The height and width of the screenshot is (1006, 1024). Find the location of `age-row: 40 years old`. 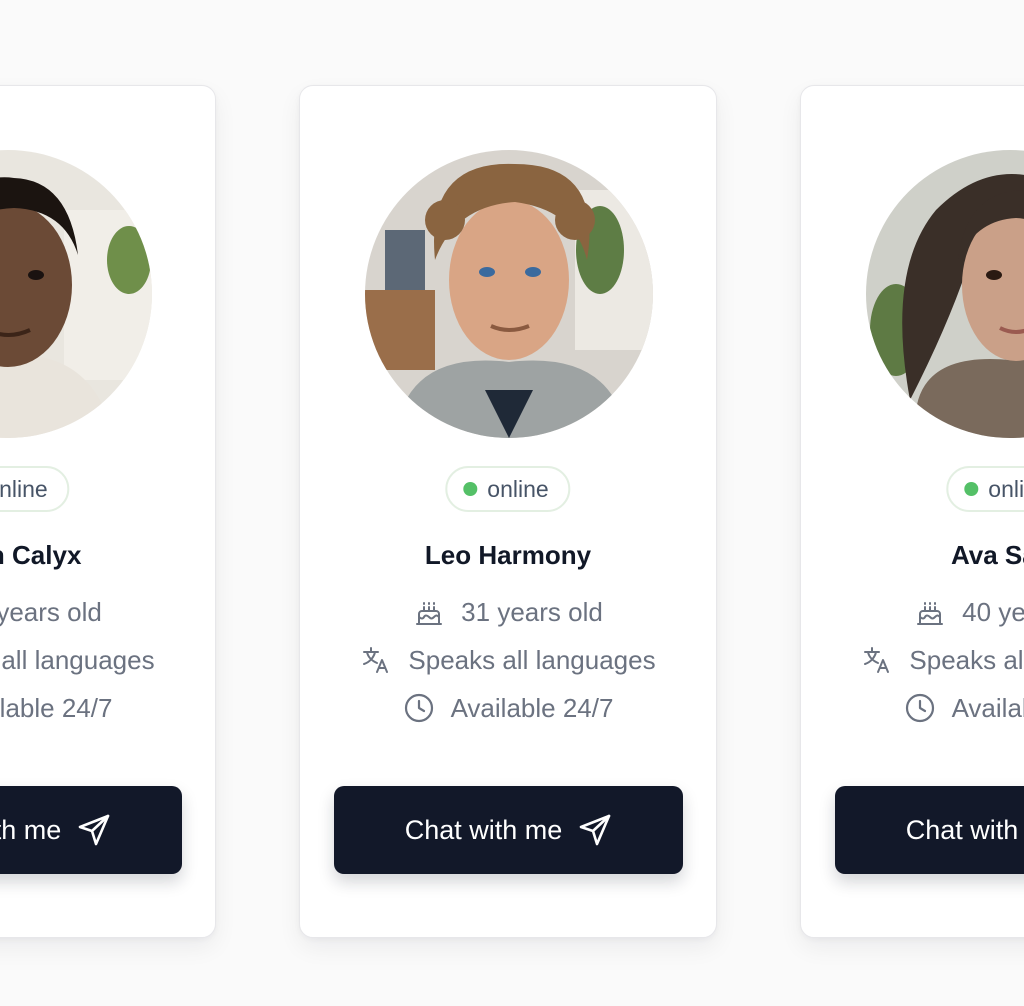

age-row: 40 years old is located at coordinates (912, 612).